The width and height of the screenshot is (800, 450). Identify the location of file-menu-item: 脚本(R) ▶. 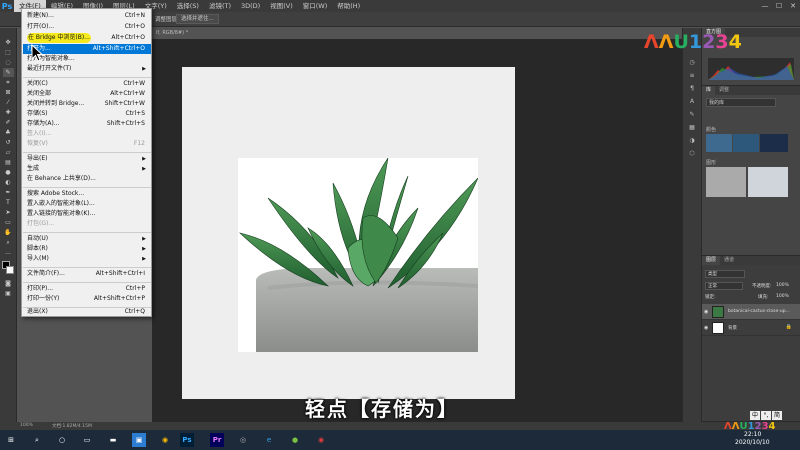
(87, 249).